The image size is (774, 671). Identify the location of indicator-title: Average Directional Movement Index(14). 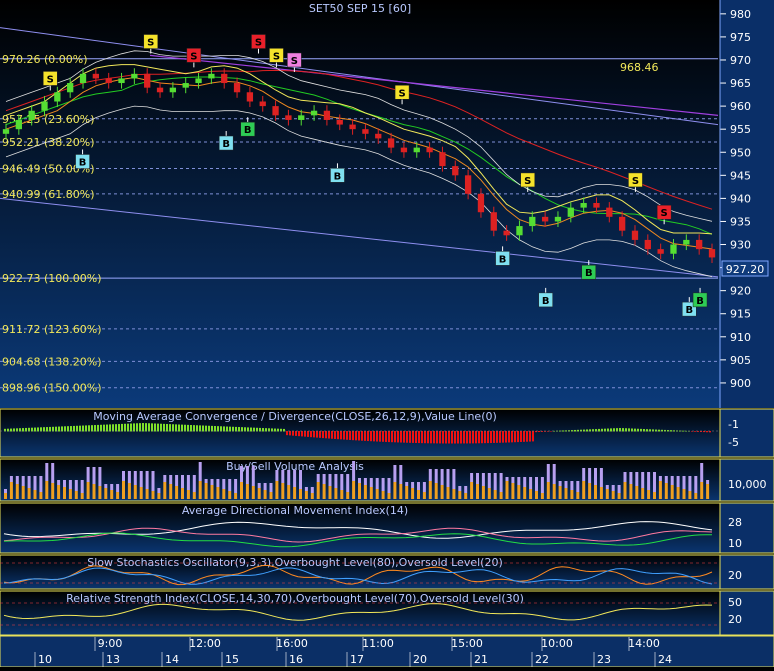
(295, 510).